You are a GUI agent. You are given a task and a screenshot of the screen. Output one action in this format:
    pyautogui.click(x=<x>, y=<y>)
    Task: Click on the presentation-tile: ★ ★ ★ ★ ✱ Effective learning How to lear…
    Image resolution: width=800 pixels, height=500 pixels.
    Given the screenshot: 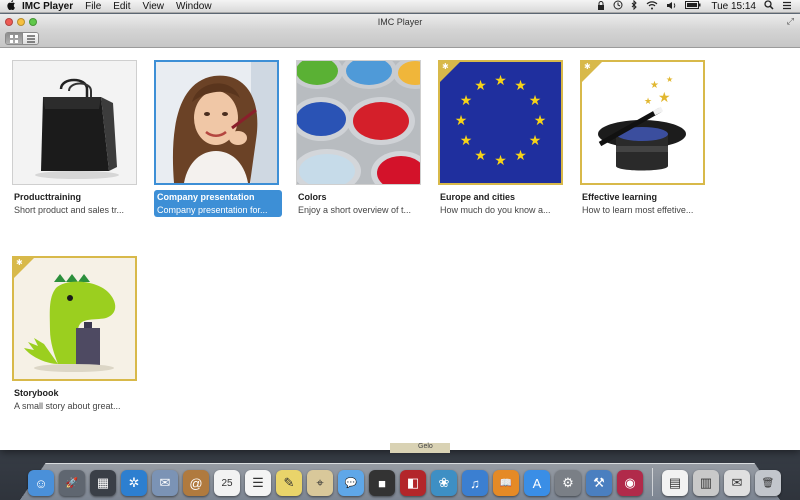 What is the action you would take?
    pyautogui.click(x=644, y=137)
    